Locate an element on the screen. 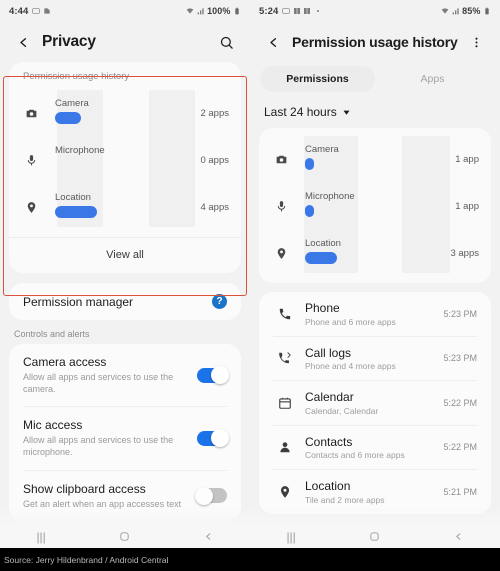 The height and width of the screenshot is (571, 500). event-text: Contacts Contacts and 6 more apps is located at coordinates (374, 448).